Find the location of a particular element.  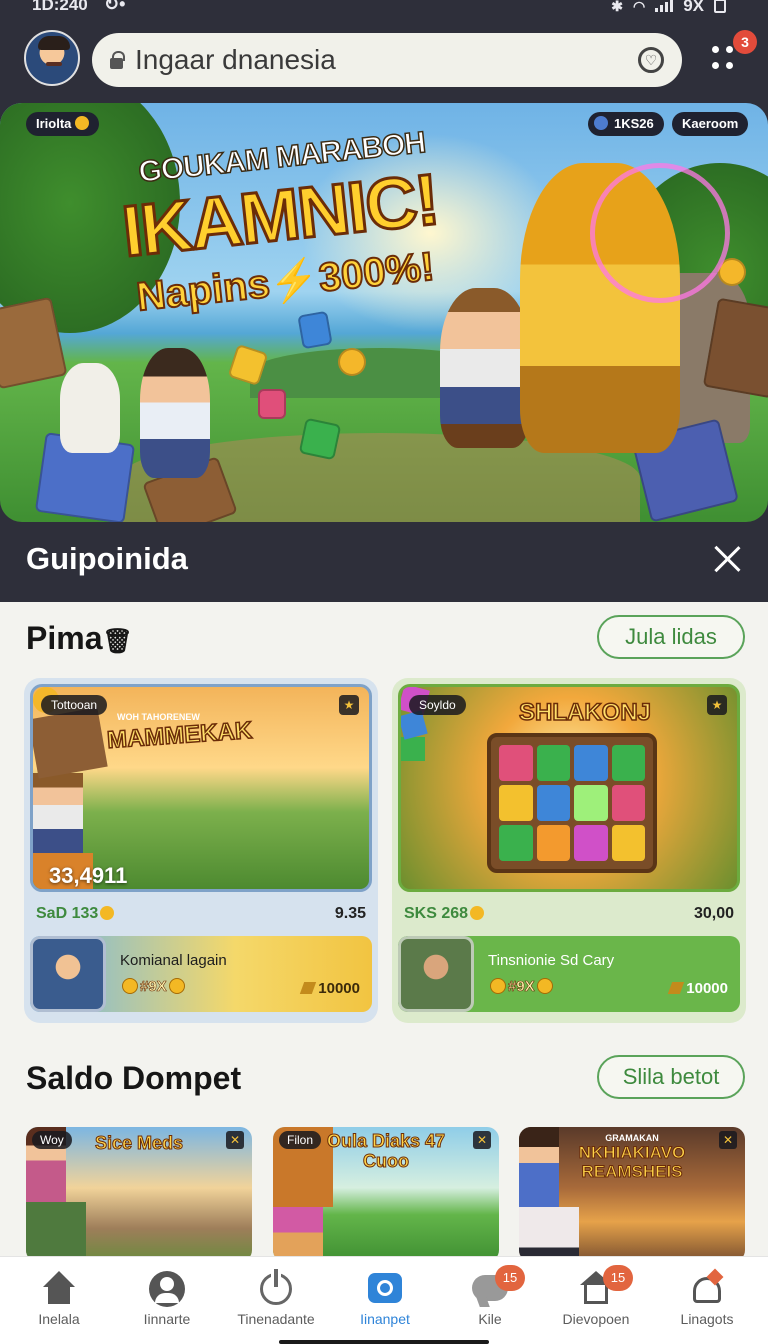

nav-item-camera: Iinanpet is located at coordinates (385, 1300).